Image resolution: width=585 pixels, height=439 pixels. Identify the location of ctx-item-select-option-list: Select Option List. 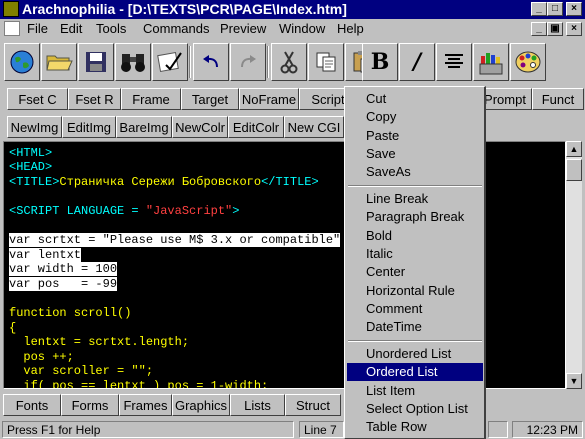
(415, 409).